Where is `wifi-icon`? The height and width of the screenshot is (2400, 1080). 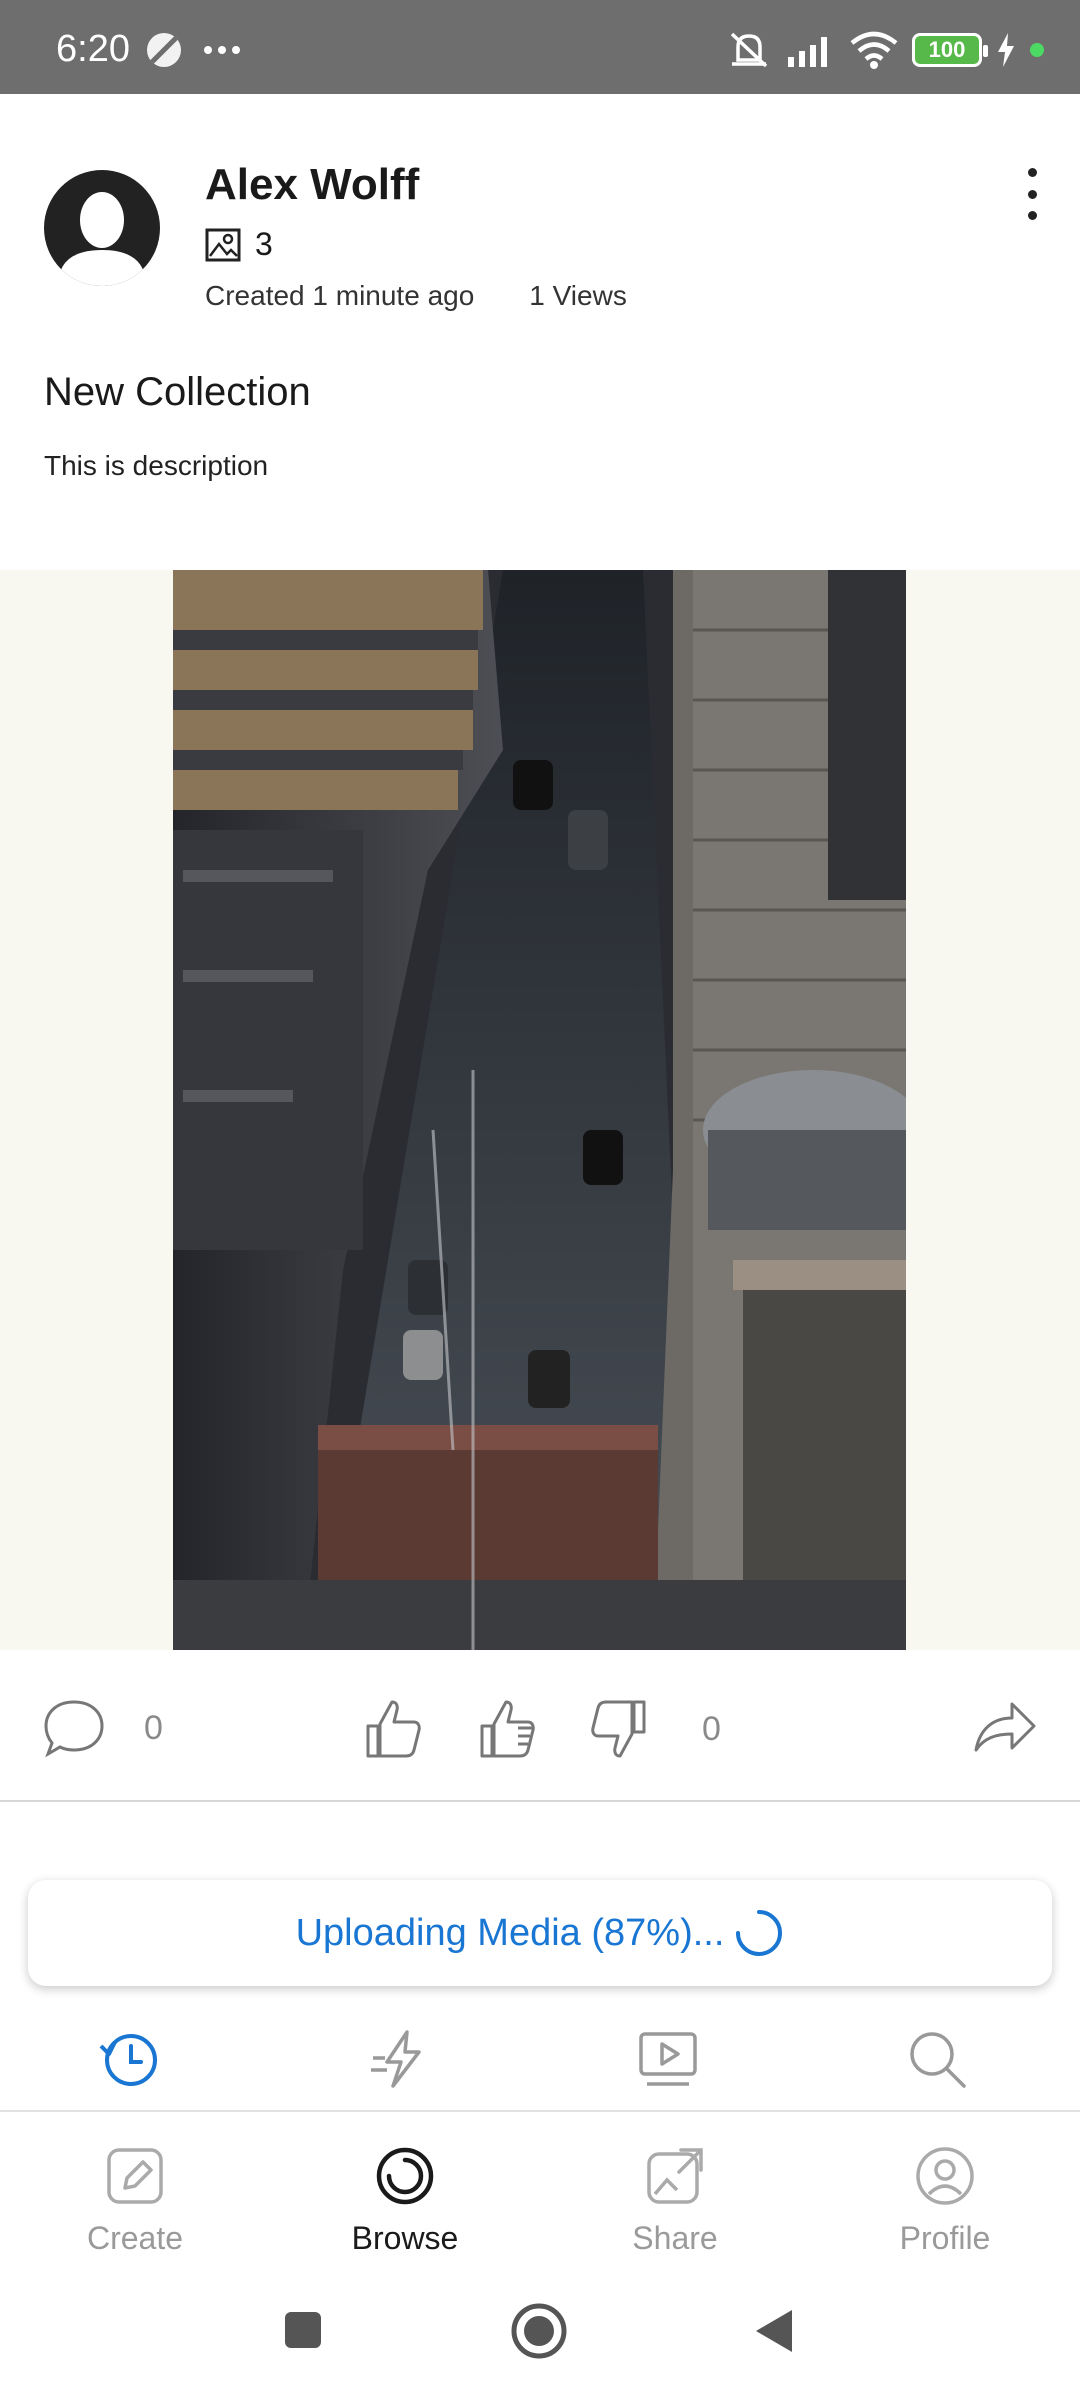 wifi-icon is located at coordinates (874, 50).